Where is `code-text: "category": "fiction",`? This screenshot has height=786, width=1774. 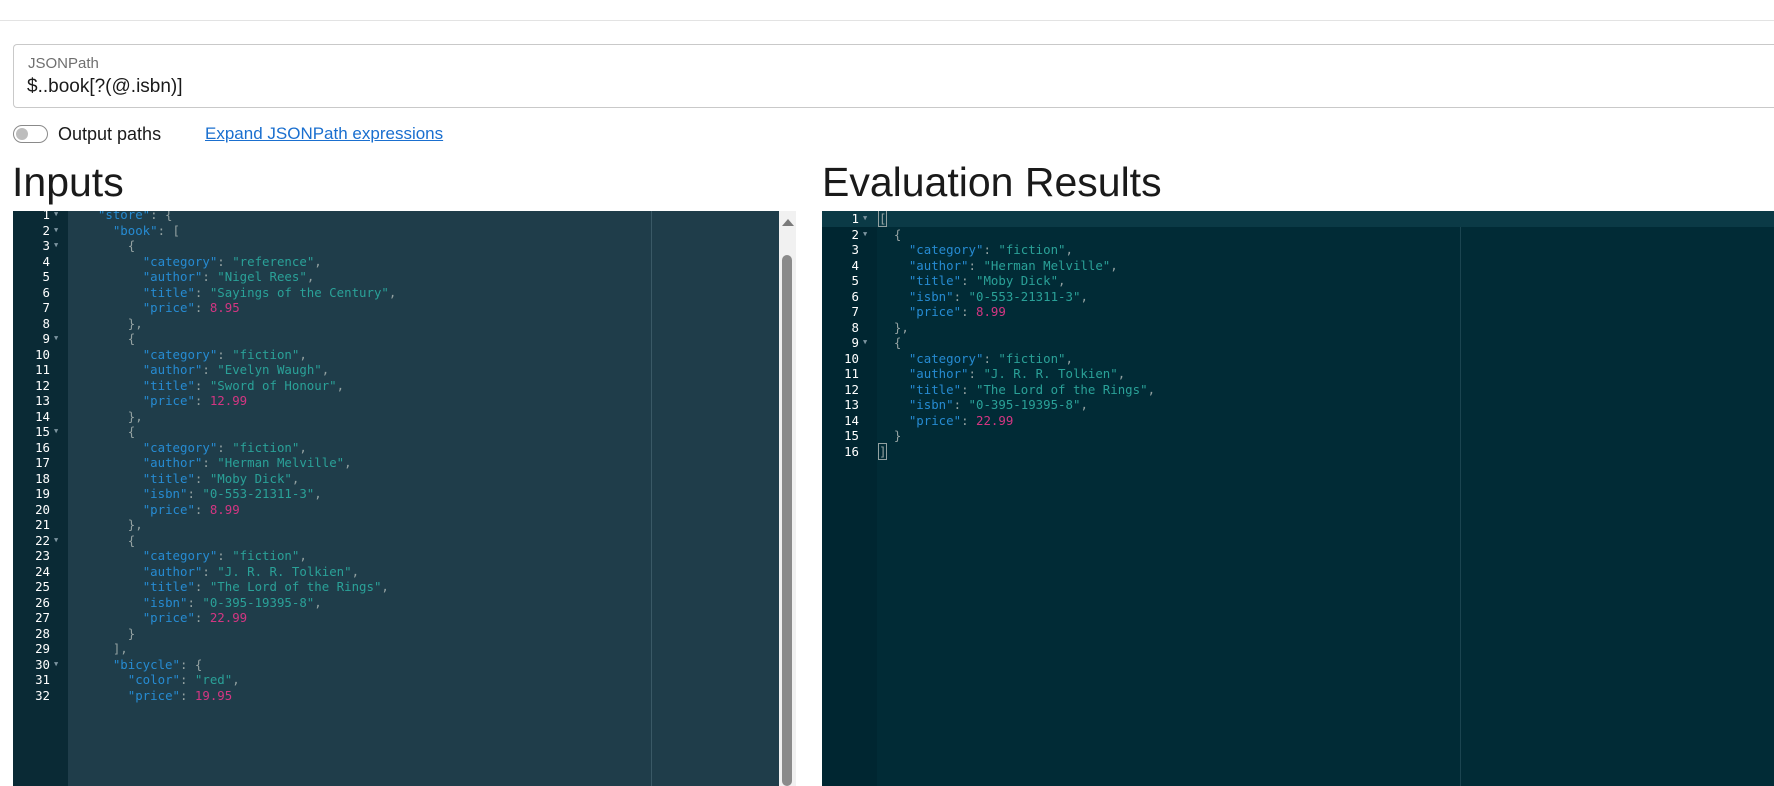
code-text: "category": "fiction", is located at coordinates (195, 448).